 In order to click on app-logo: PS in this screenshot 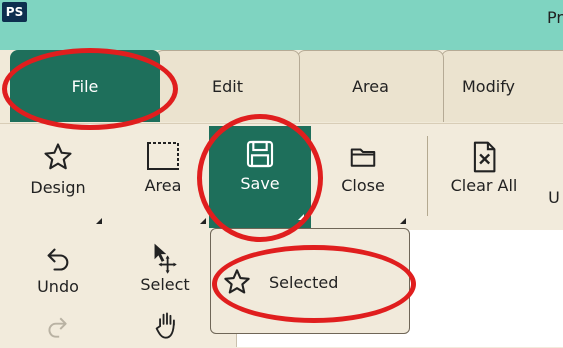, I will do `click(14, 12)`.